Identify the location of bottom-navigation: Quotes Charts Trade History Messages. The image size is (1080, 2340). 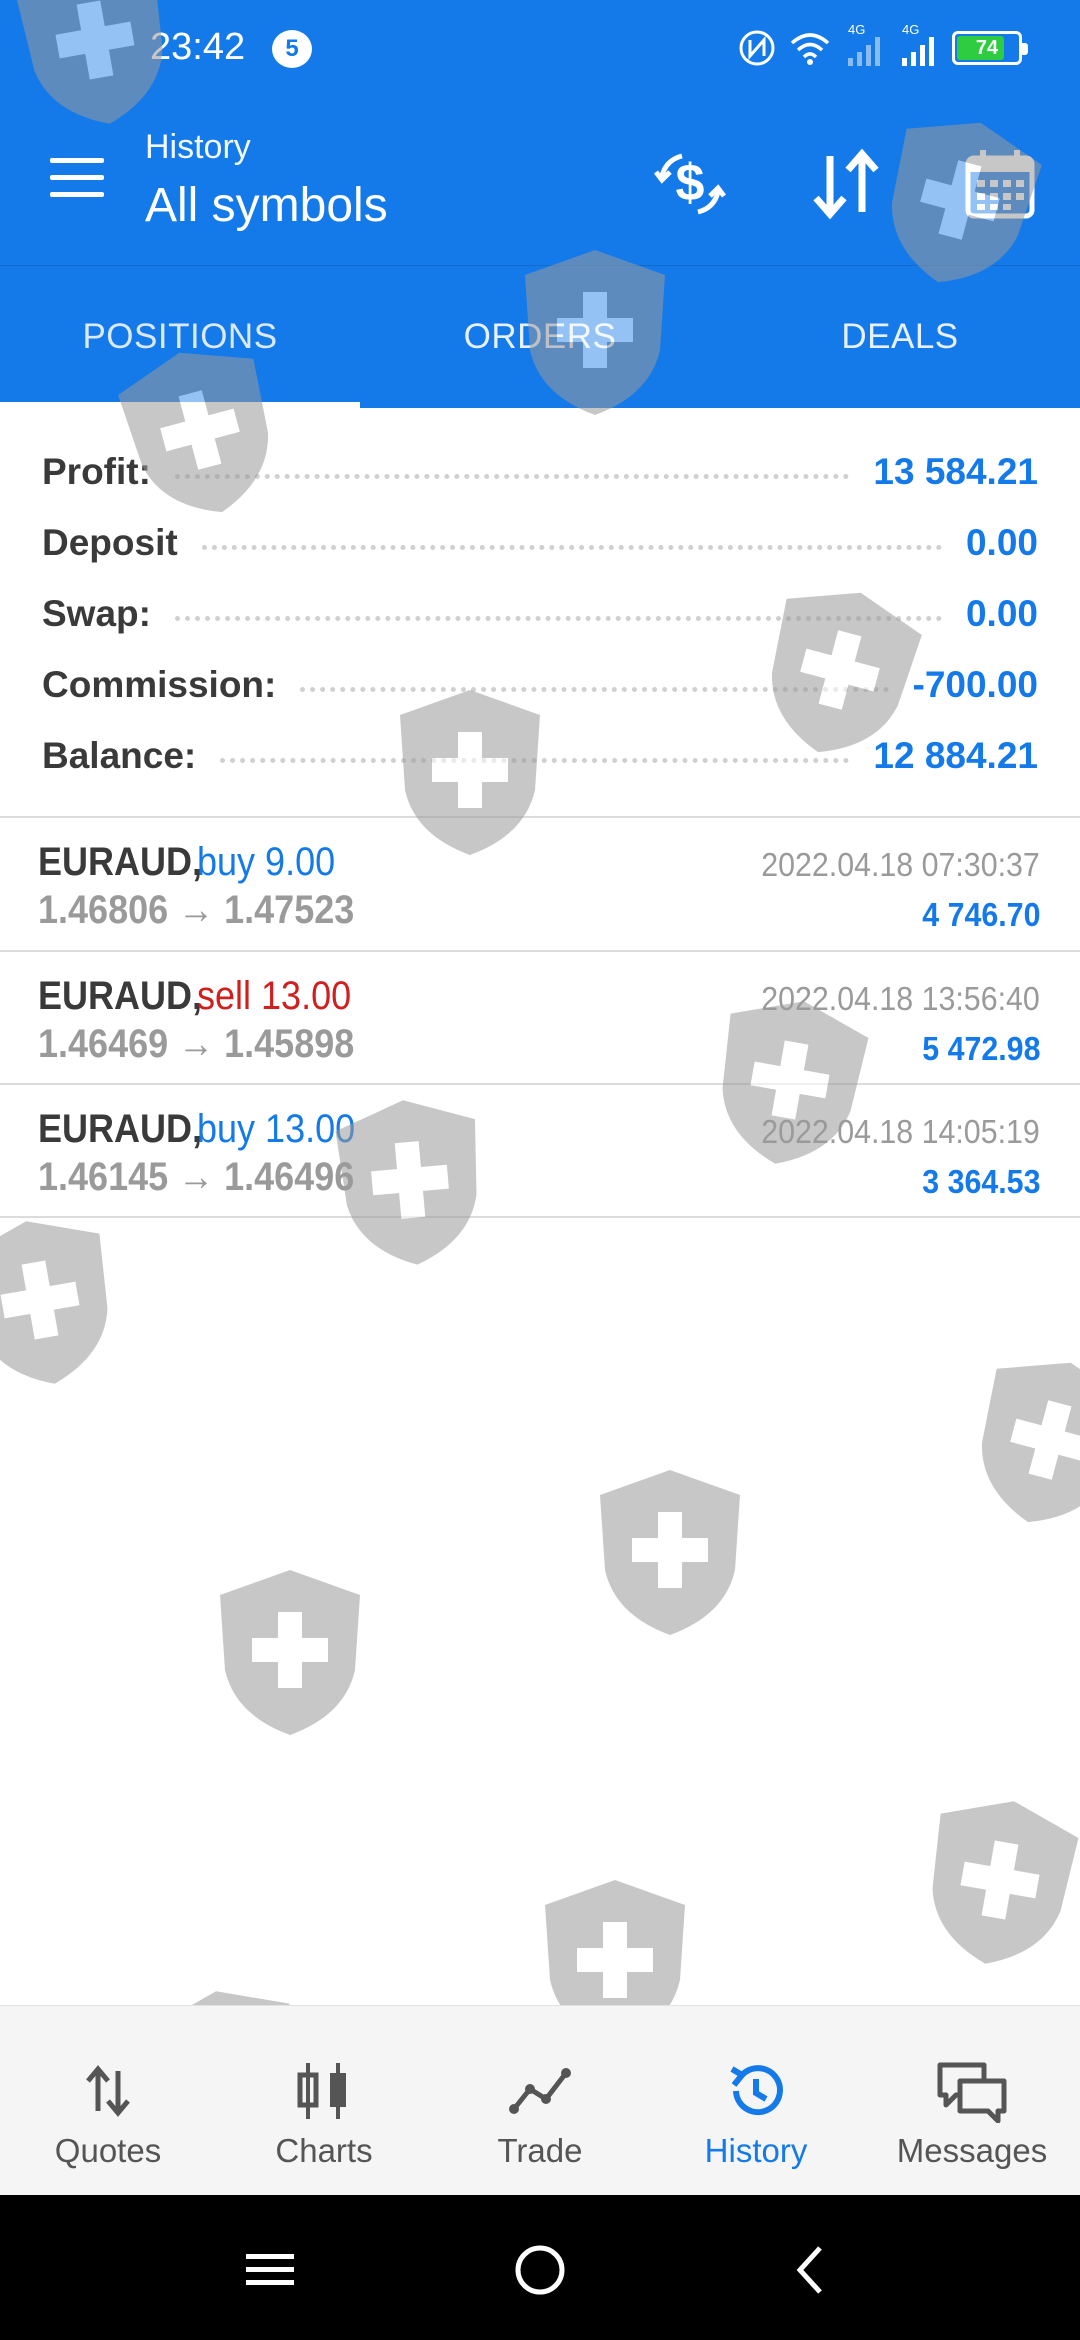
(540, 2100).